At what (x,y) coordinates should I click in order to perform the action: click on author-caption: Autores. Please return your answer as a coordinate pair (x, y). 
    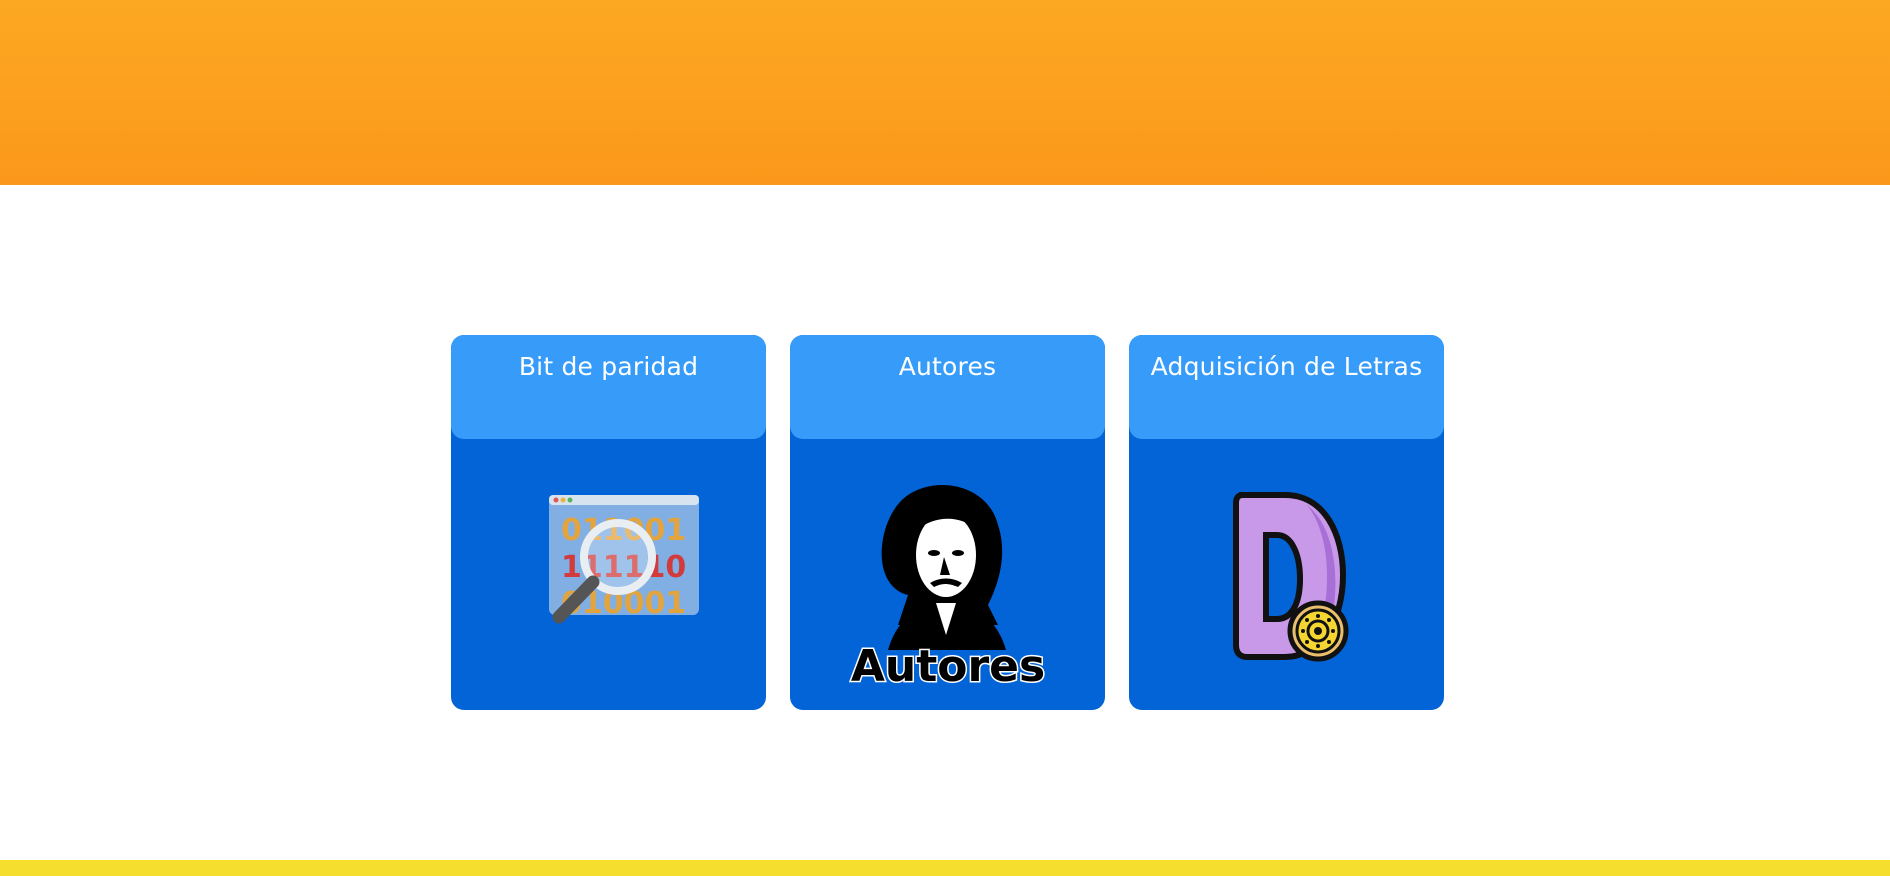
    Looking at the image, I should click on (947, 666).